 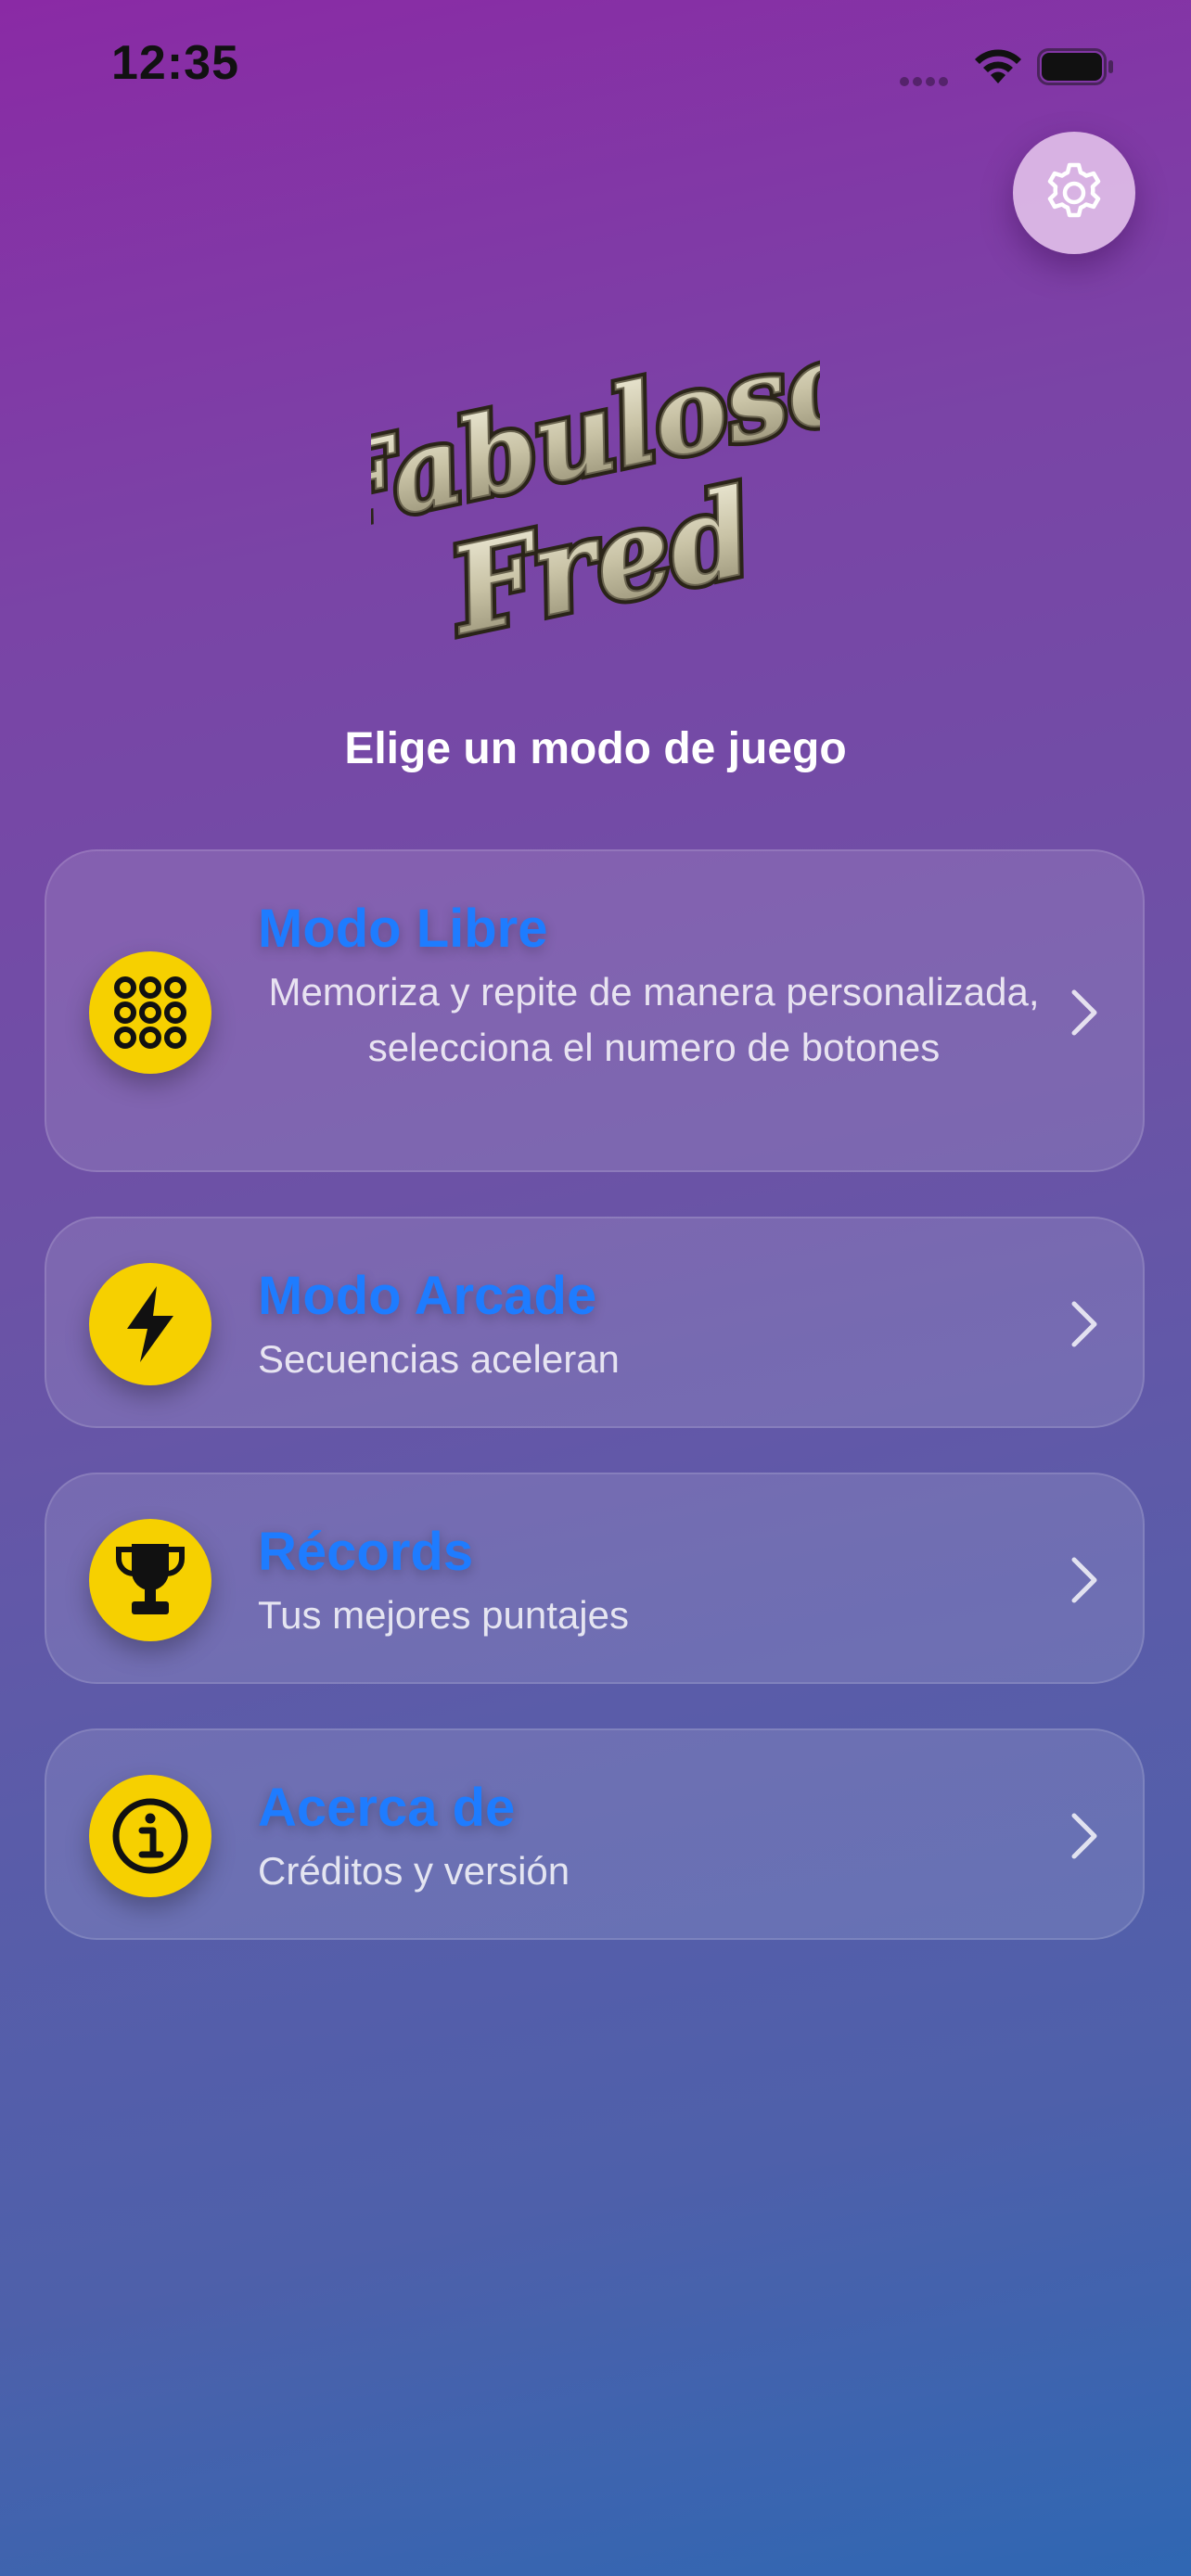 I want to click on battery-icon, so click(x=1075, y=66).